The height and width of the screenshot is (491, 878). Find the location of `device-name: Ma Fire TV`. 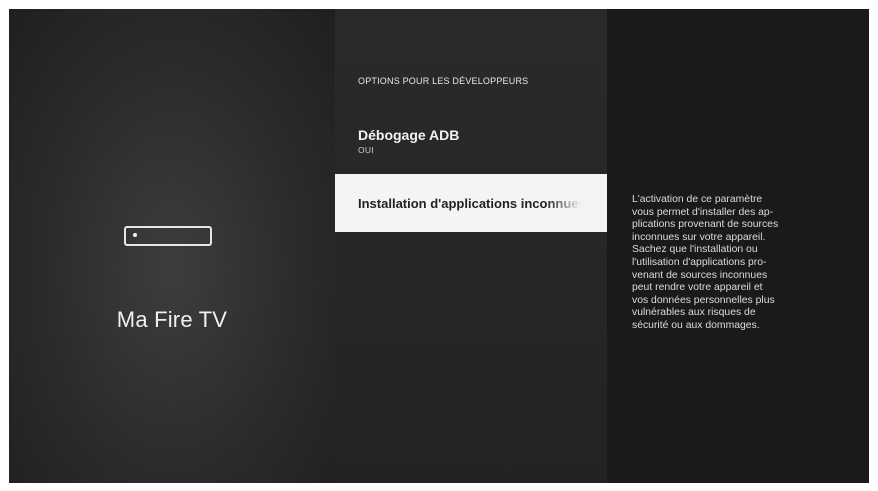

device-name: Ma Fire TV is located at coordinates (172, 319).